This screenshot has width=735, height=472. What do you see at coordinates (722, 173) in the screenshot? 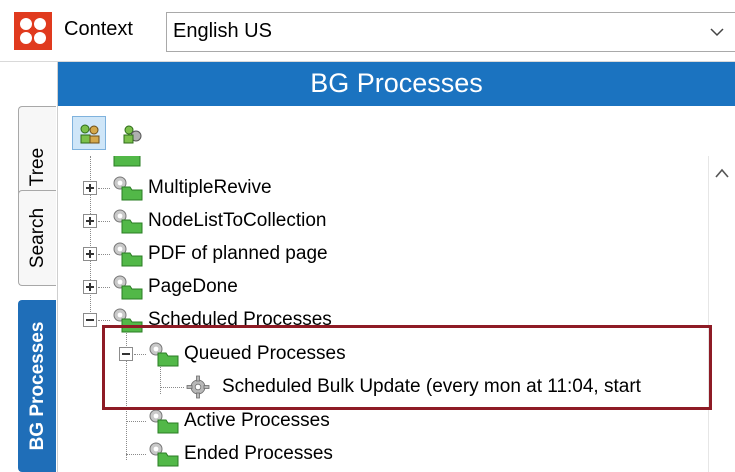
I see `chevron-up-icon` at bounding box center [722, 173].